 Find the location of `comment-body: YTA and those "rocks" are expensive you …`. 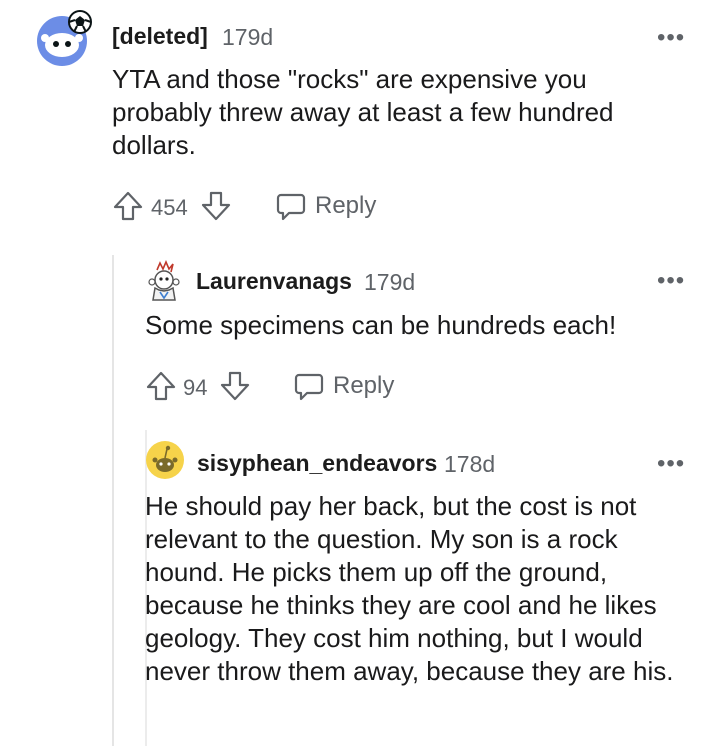

comment-body: YTA and those "rocks" are expensive you … is located at coordinates (363, 112).